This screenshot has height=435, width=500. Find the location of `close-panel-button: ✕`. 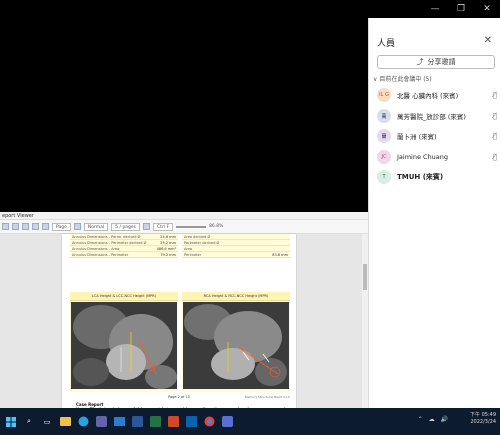

close-panel-button: ✕ is located at coordinates (488, 40).